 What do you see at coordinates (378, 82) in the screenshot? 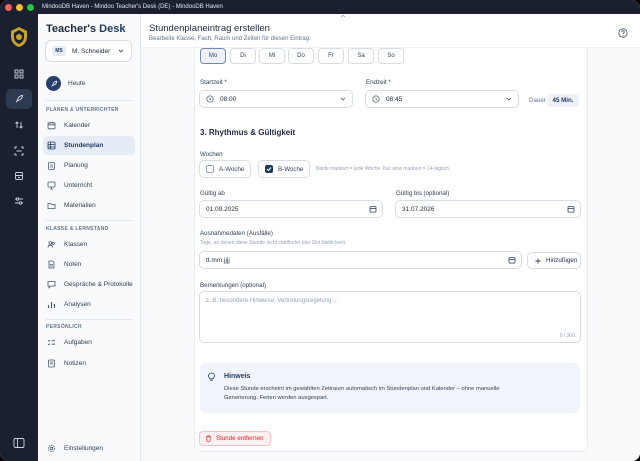
I see `end-time-label: Endzeit *` at bounding box center [378, 82].